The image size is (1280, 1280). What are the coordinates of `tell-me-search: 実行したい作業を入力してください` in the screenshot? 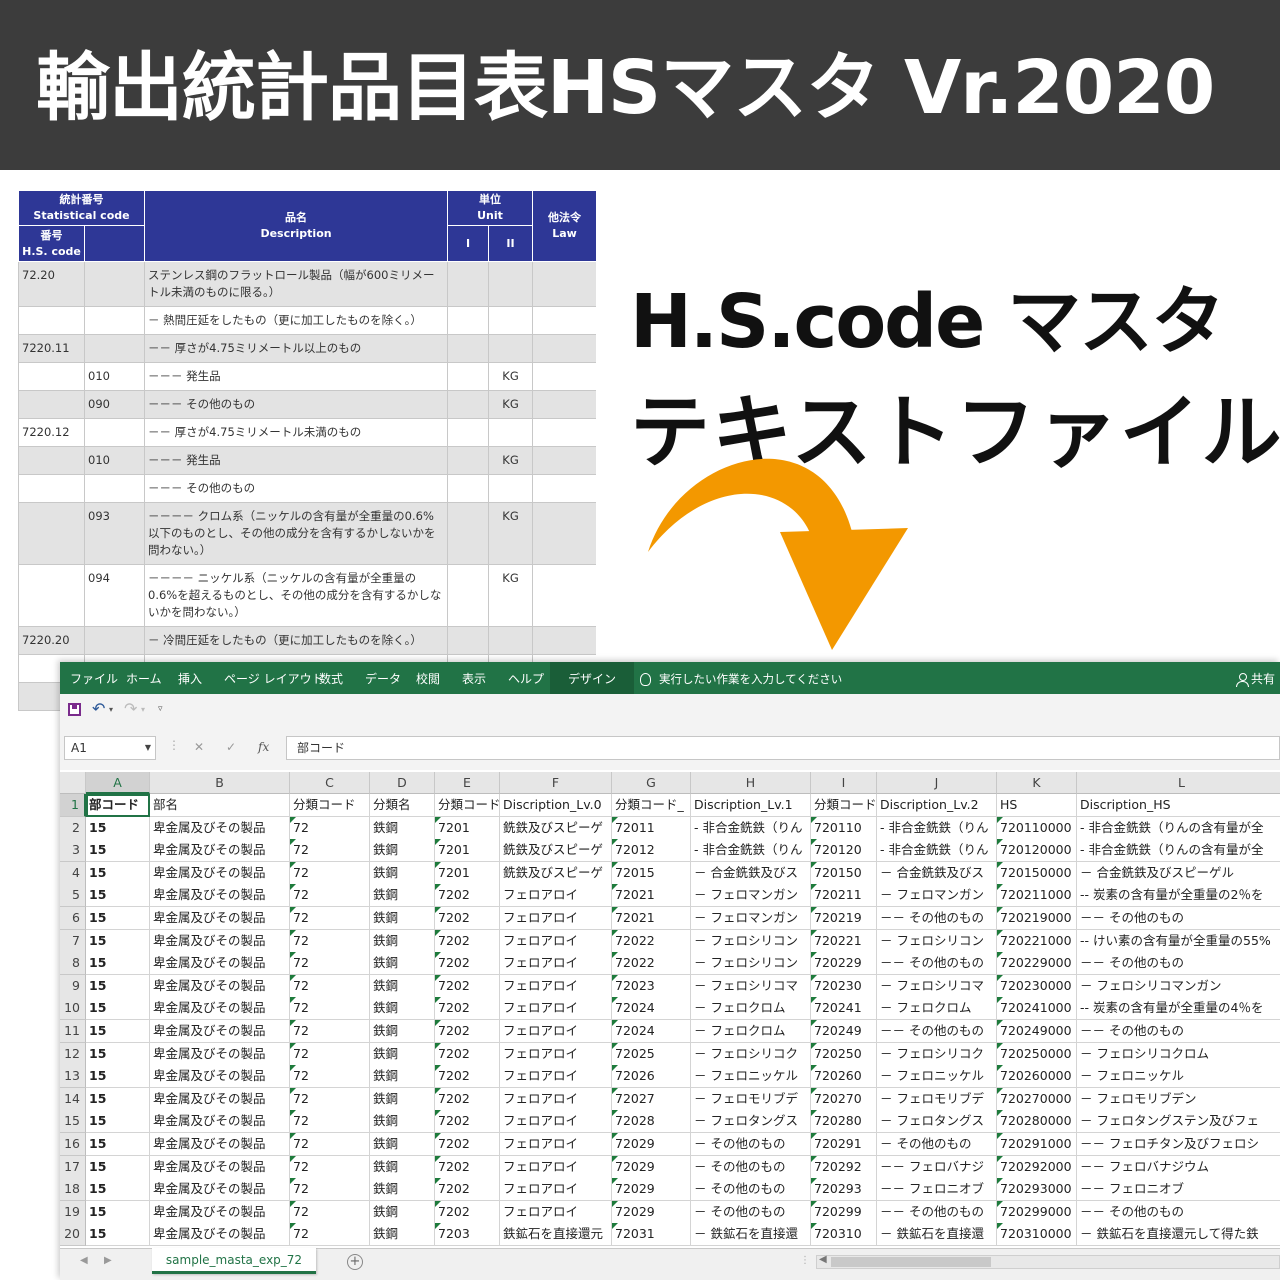 It's located at (741, 678).